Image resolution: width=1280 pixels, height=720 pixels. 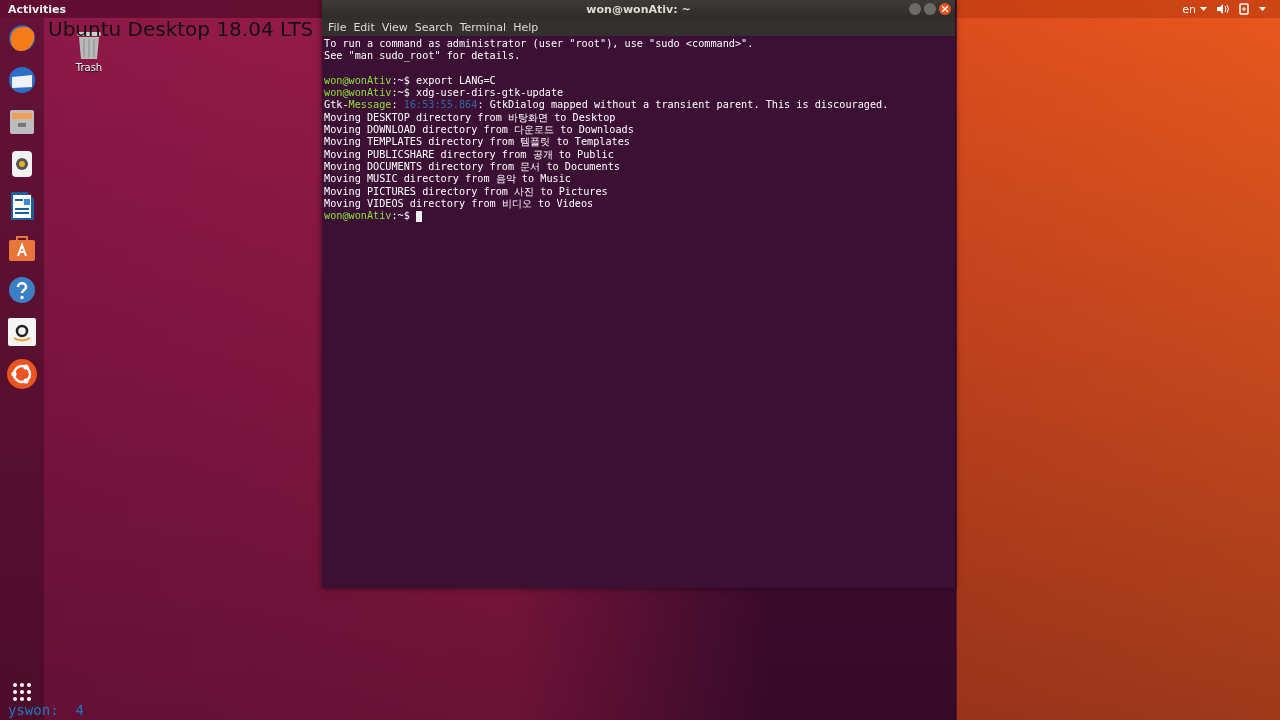 What do you see at coordinates (527, 27) in the screenshot?
I see `menu-item: Help` at bounding box center [527, 27].